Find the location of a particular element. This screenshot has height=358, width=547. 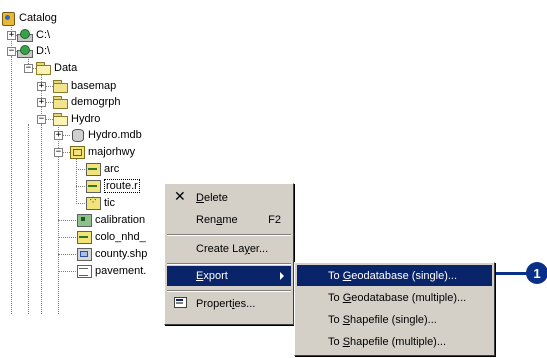

tree-item-label: calibration is located at coordinates (120, 220).